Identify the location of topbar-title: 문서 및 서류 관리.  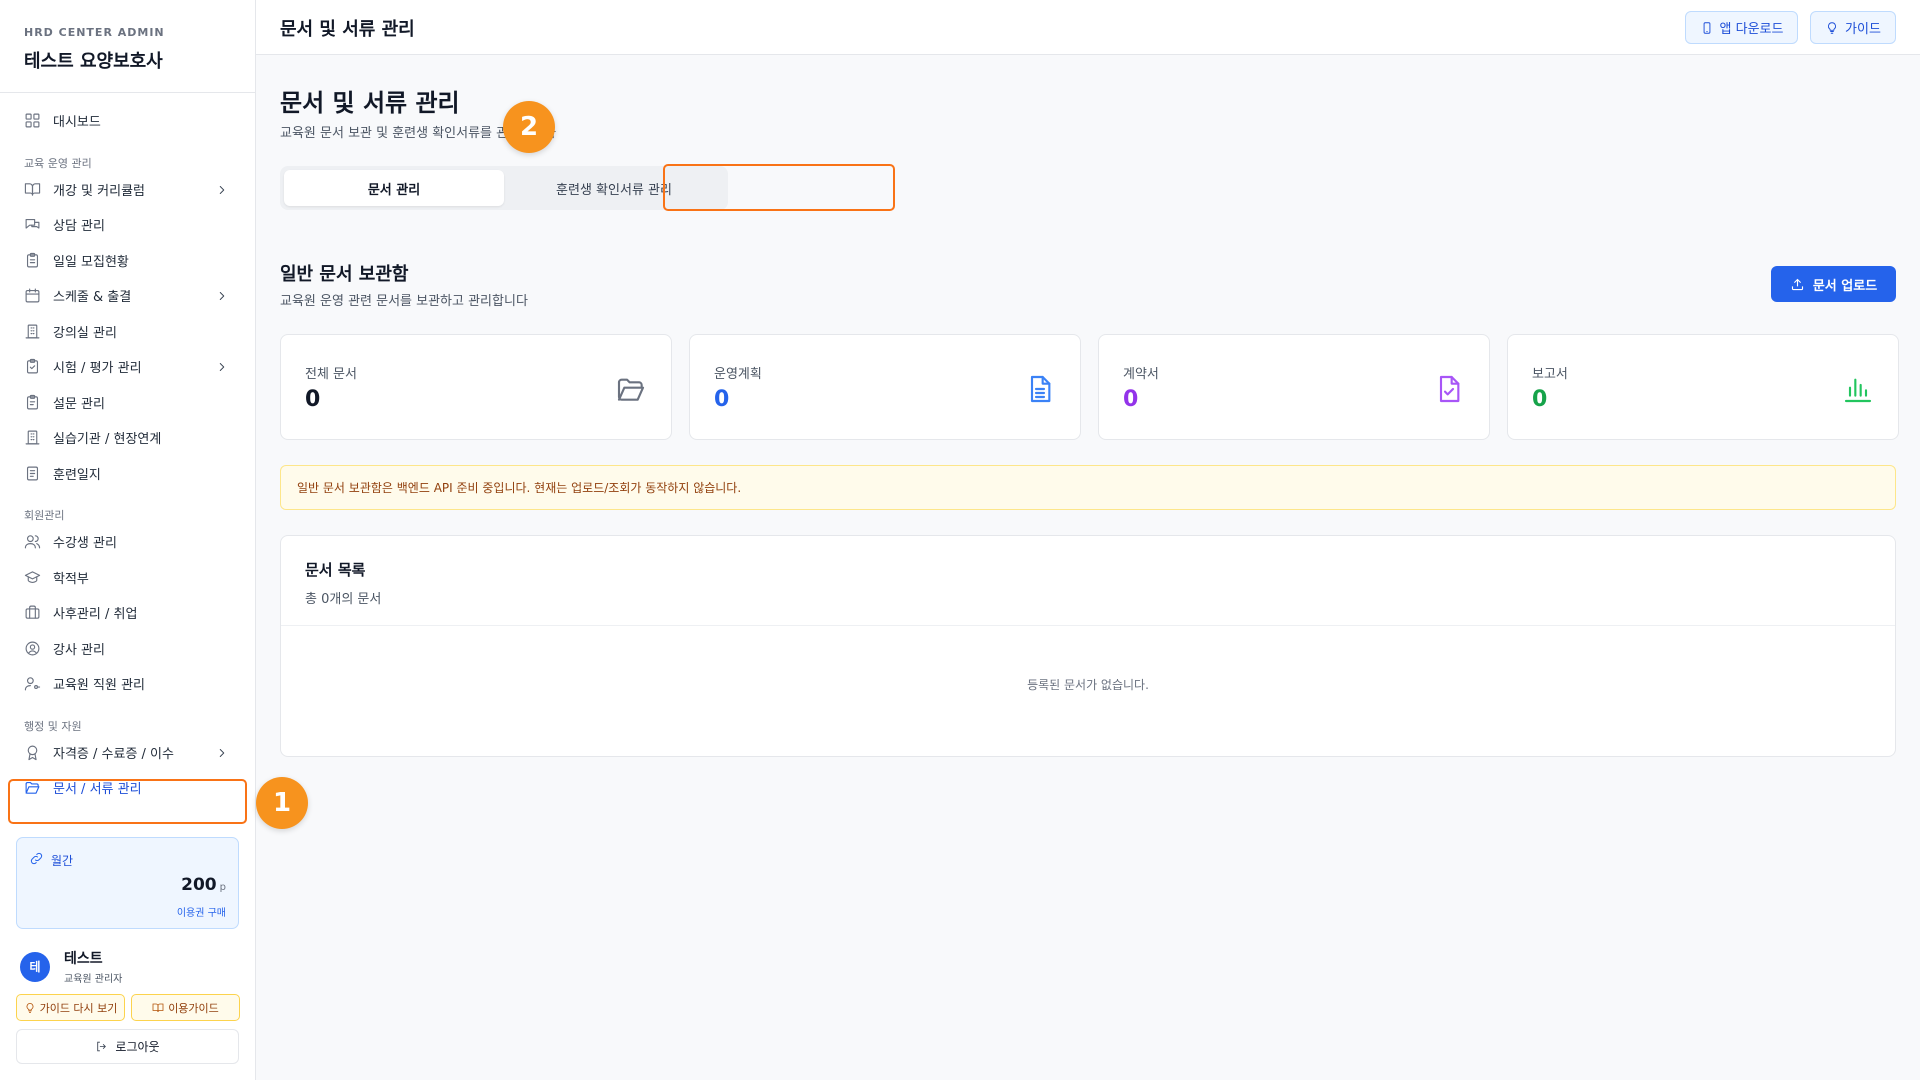
(347, 29).